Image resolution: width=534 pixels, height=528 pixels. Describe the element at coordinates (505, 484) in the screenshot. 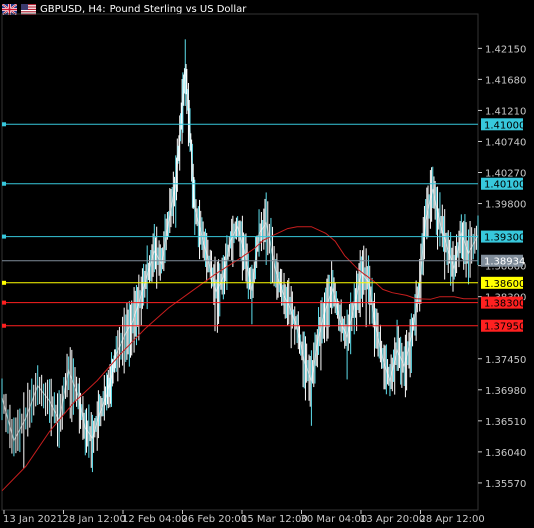

I see `y-tick-label: 1.35570` at that location.